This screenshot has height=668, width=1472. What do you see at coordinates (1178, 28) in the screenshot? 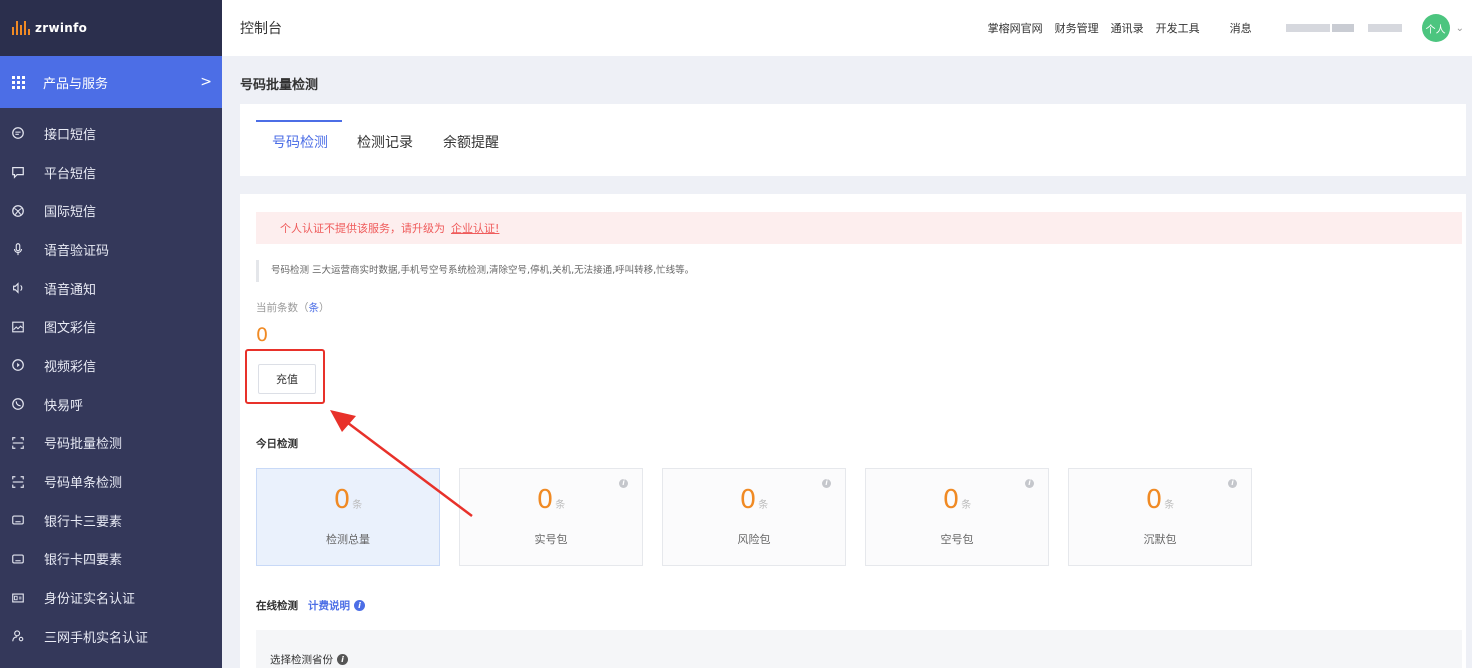
I see `nav-link-dev-tools: 开发工具` at bounding box center [1178, 28].